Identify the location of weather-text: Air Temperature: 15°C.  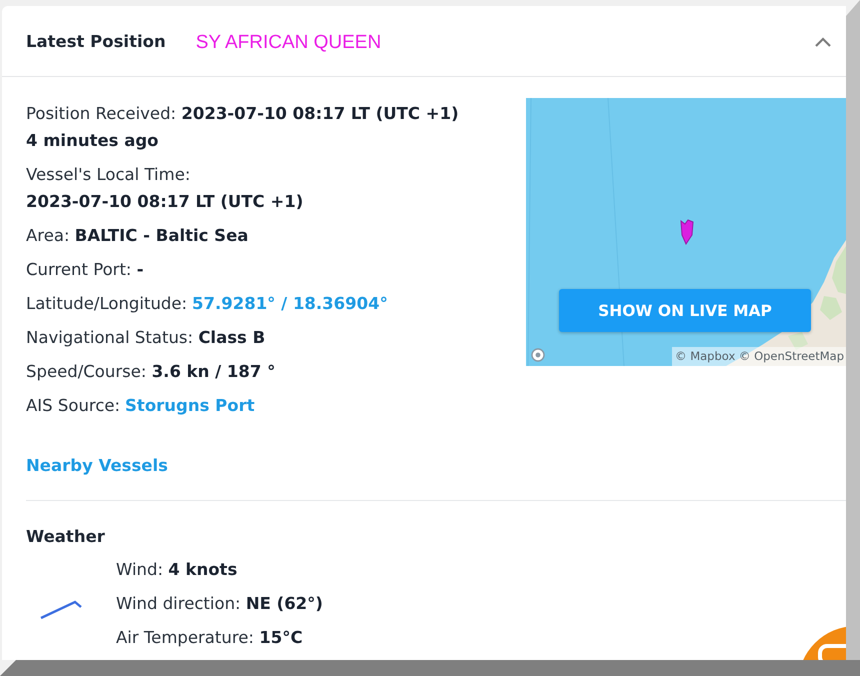
(209, 638).